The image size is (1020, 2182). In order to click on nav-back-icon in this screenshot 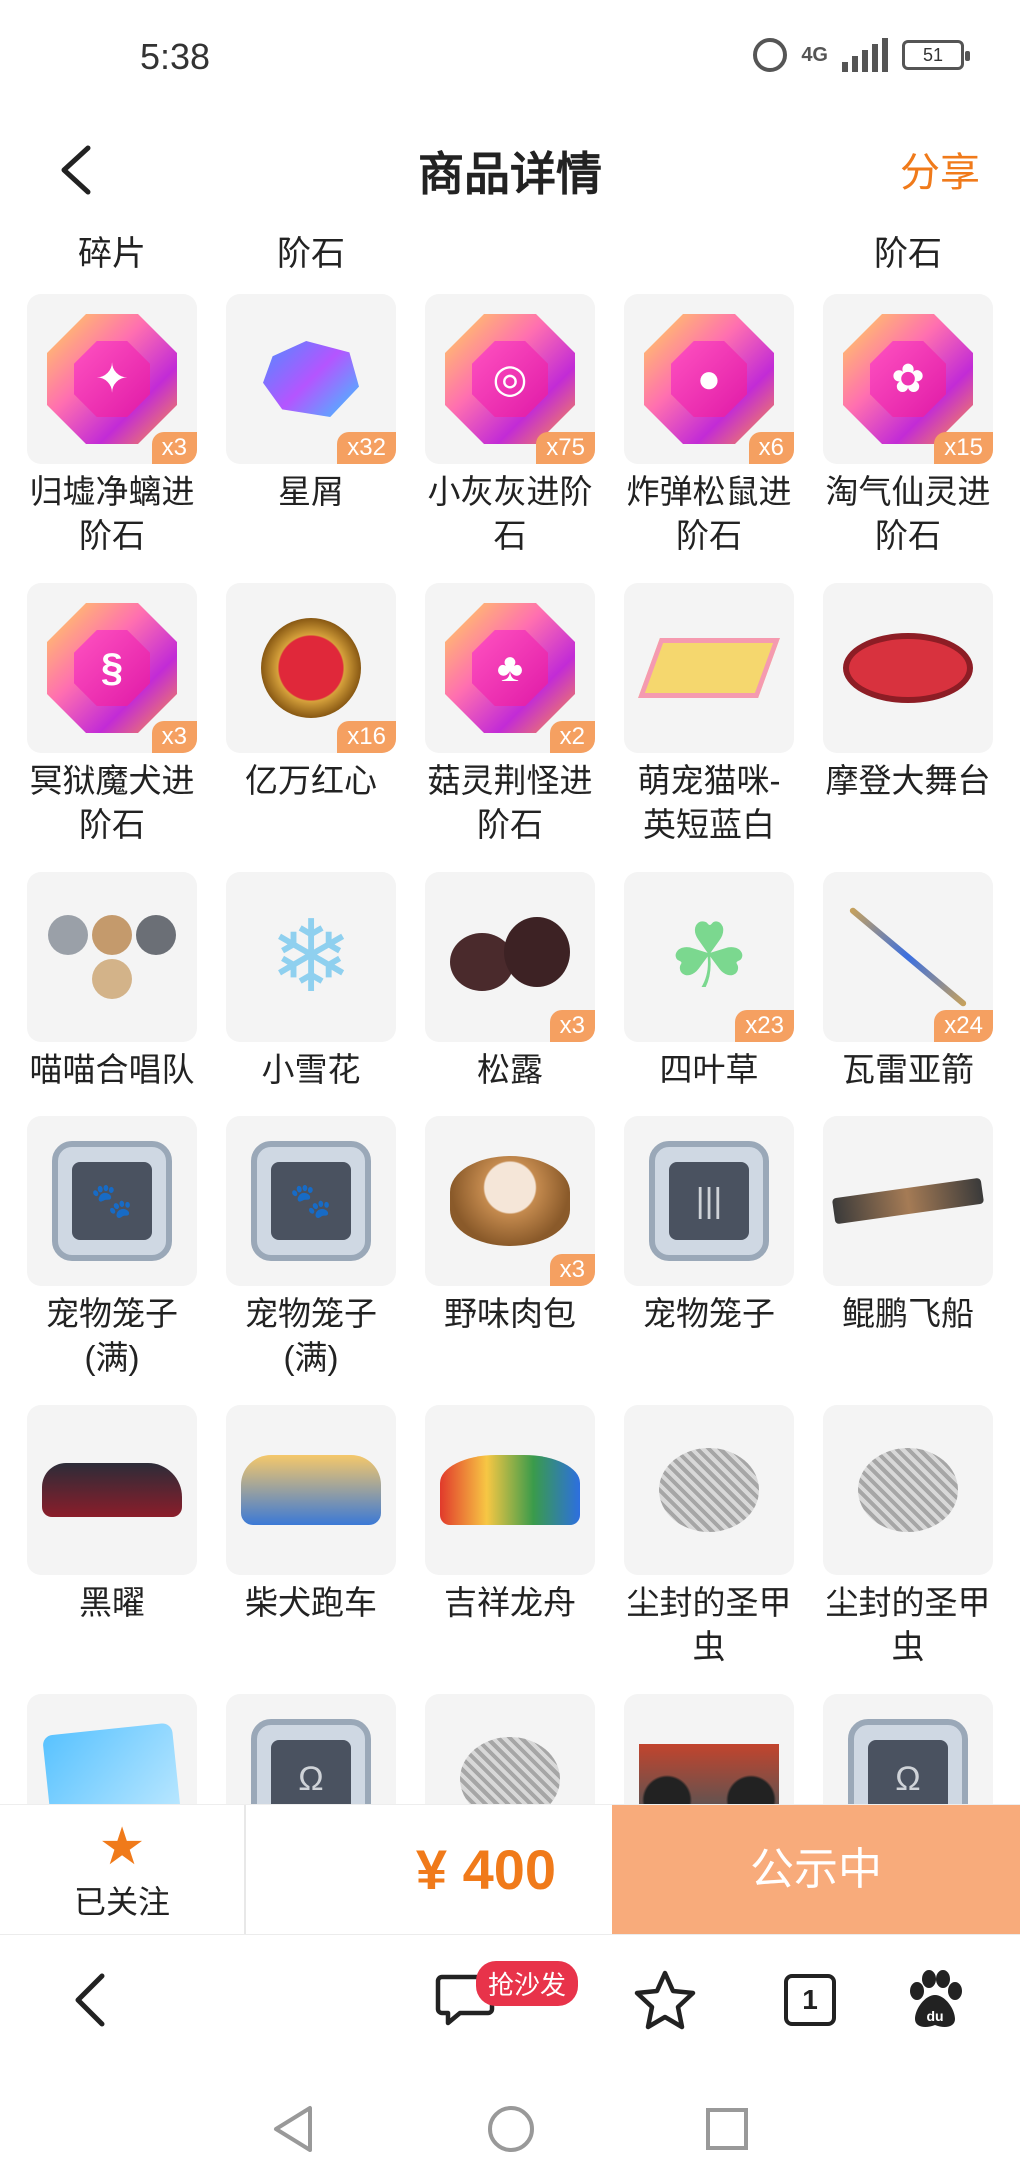, I will do `click(293, 2129)`.